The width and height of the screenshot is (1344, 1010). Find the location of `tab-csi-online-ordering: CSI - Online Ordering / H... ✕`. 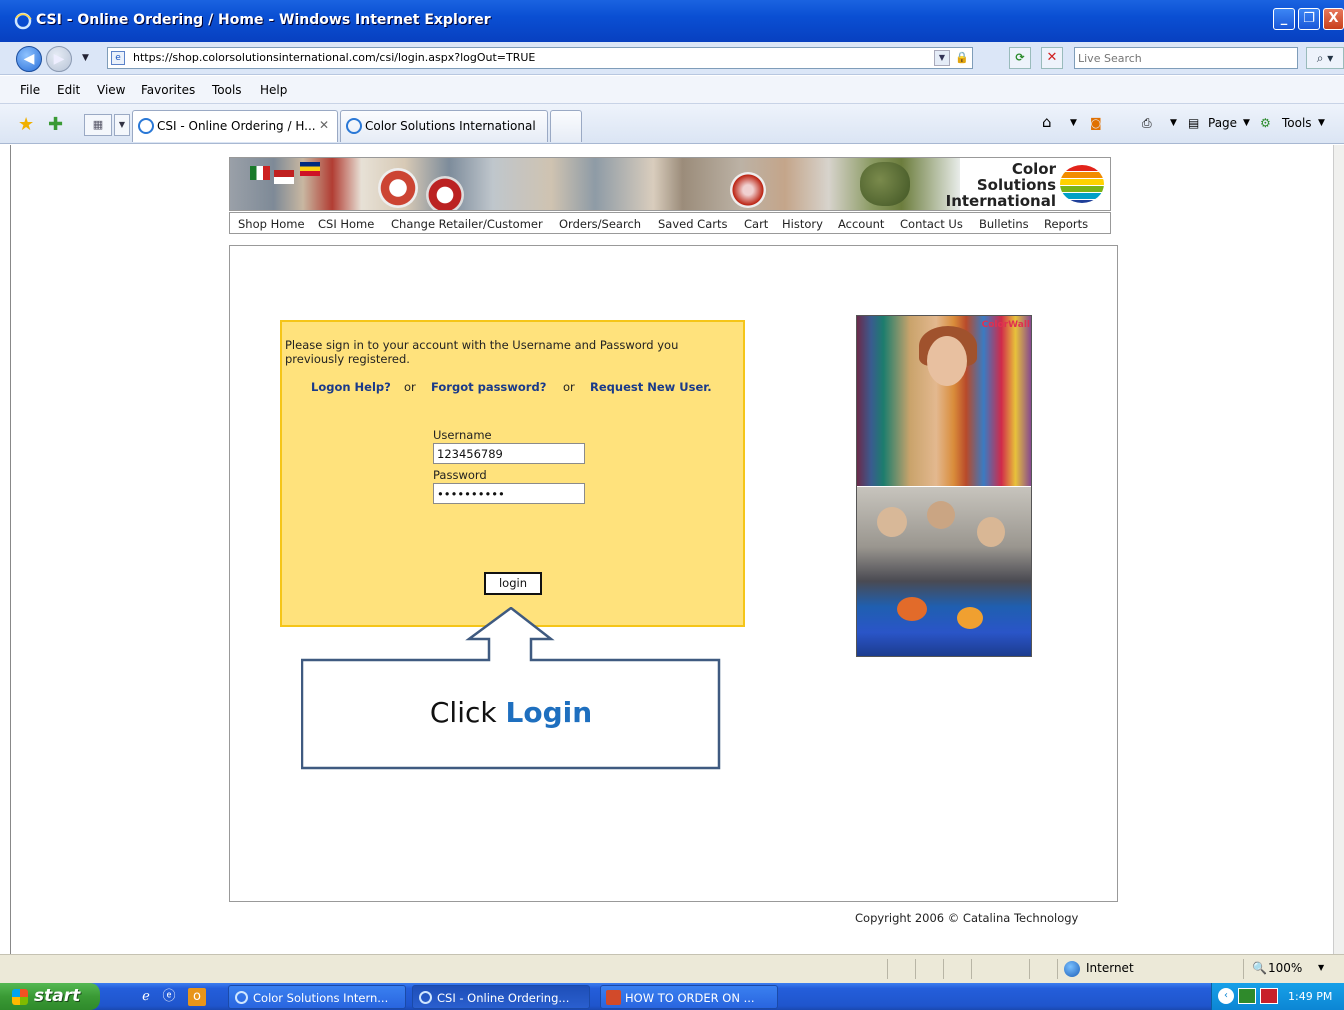

tab-csi-online-ordering: CSI - Online Ordering / H... ✕ is located at coordinates (235, 126).